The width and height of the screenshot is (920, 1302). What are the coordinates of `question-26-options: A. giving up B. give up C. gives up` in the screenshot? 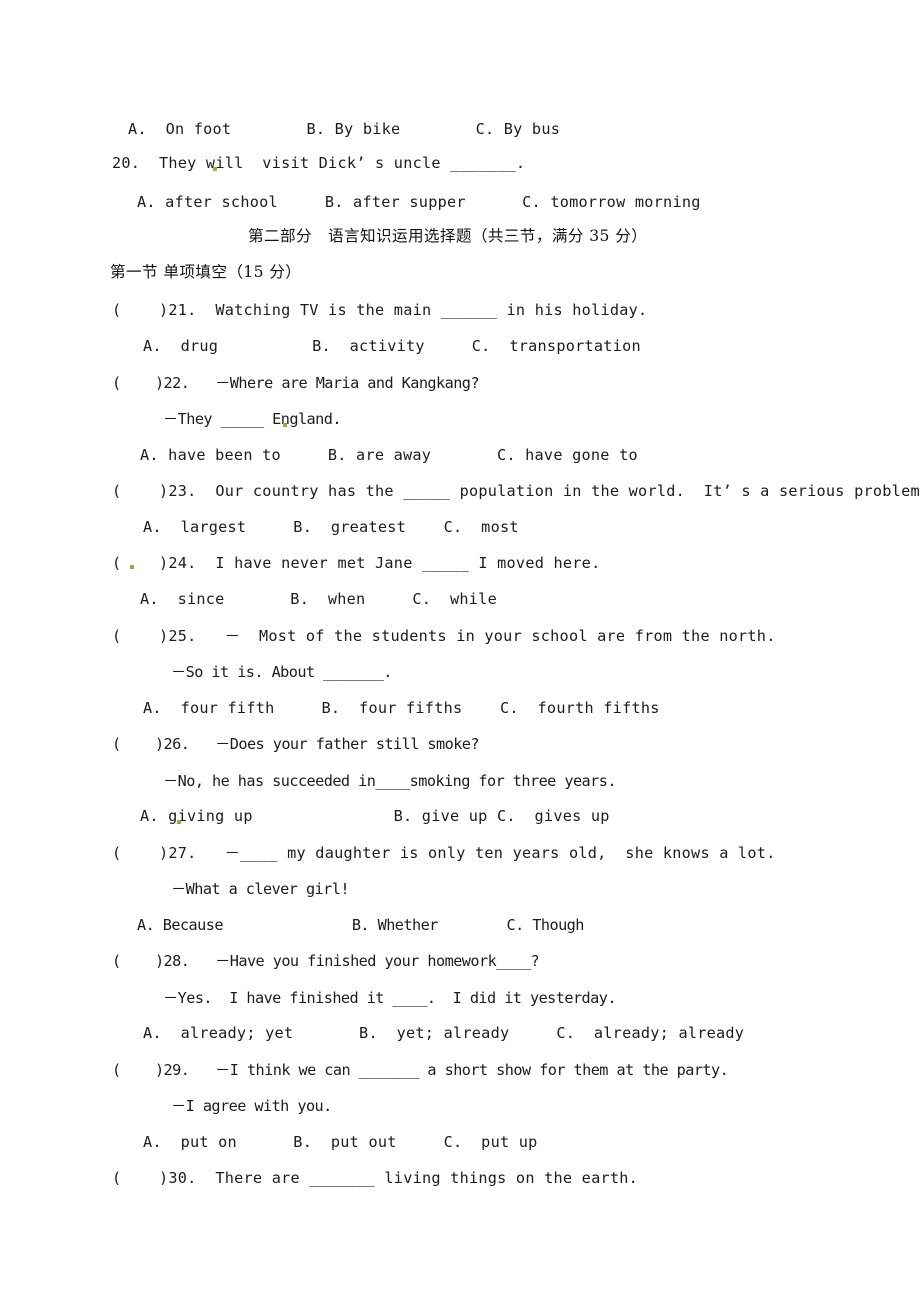 It's located at (375, 816).